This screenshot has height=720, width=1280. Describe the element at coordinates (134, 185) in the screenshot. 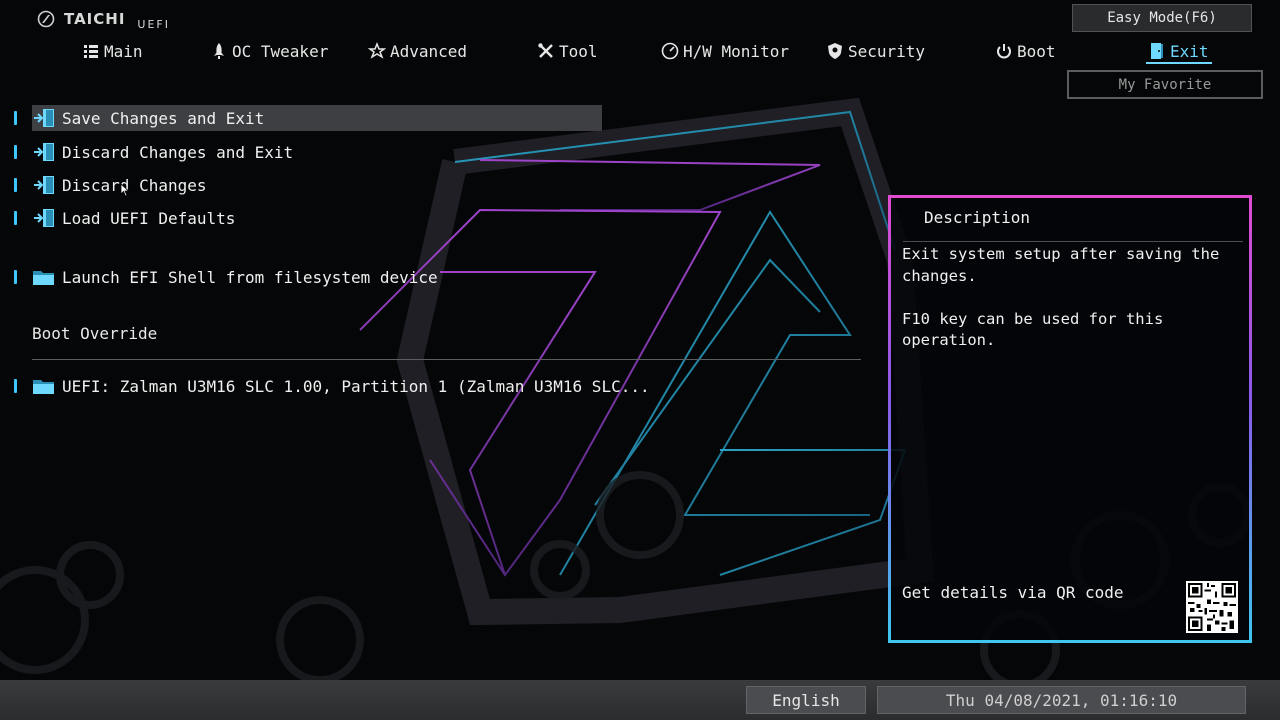

I see `menu-item-label: Discard Changes` at that location.